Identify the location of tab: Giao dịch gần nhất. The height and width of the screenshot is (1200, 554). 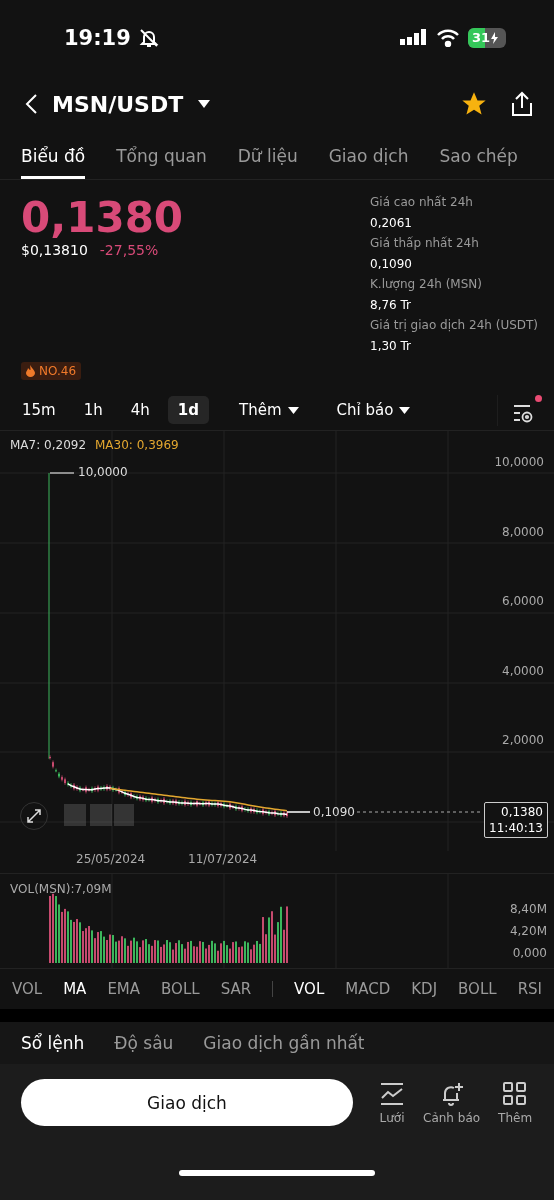
(284, 1043).